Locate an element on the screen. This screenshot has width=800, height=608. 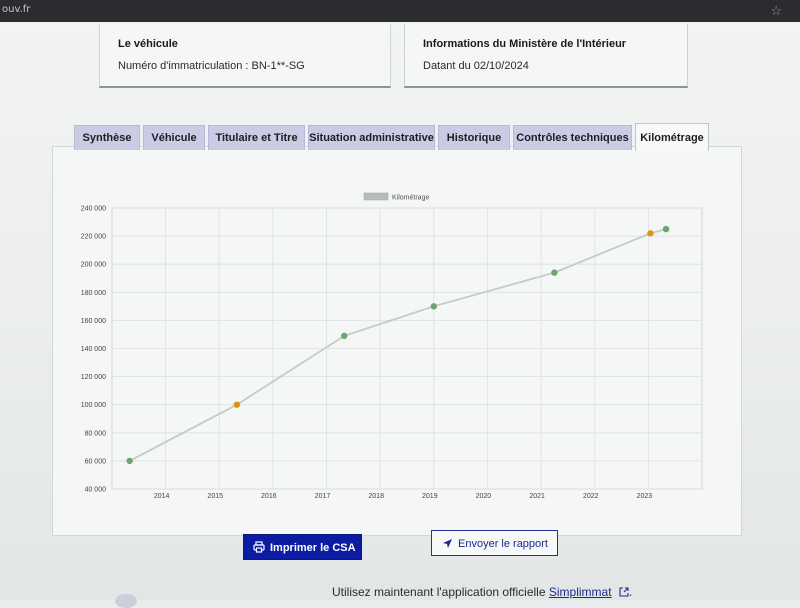
y-tick-label: 100 000 is located at coordinates (93, 405).